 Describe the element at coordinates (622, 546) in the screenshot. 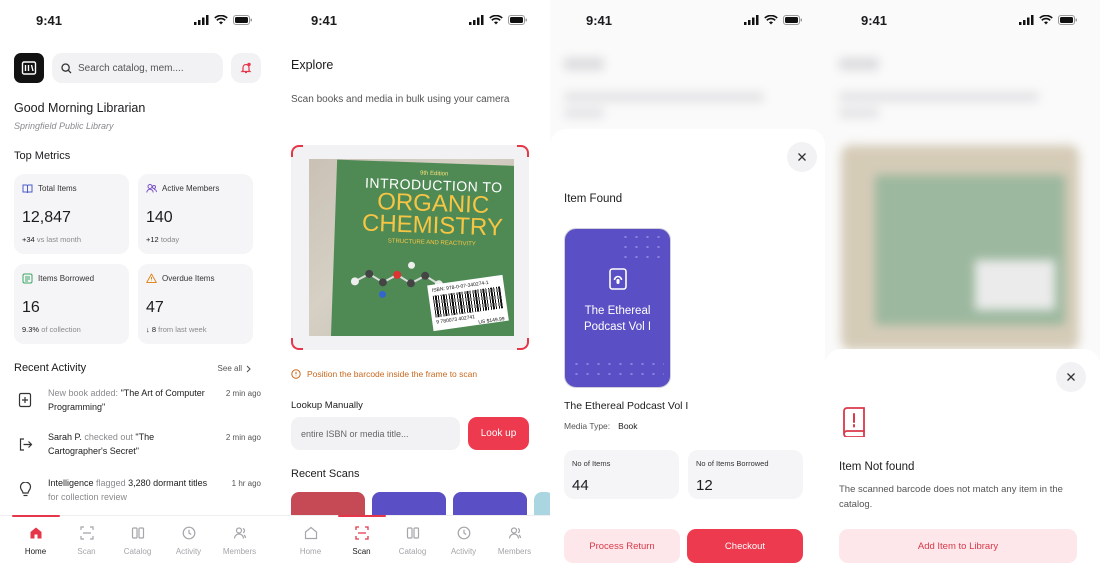

I see `process-return-button: Process Return` at that location.